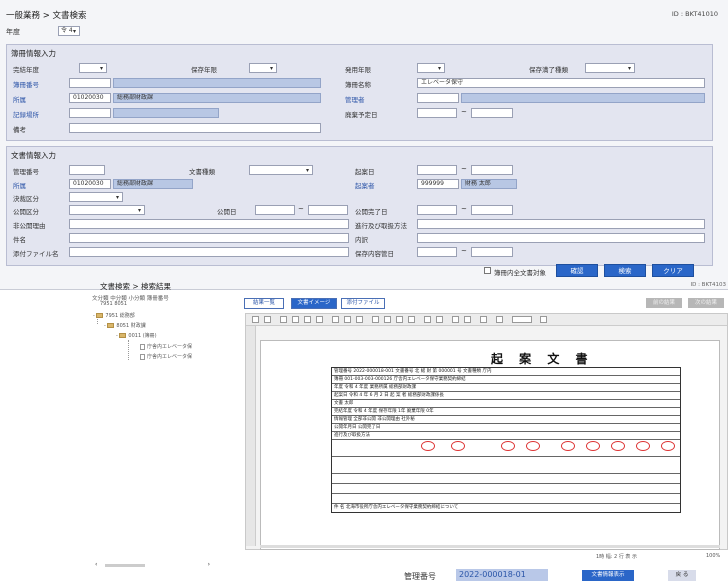 The height and width of the screenshot is (583, 728). I want to click on kian-bi-label: 起案日, so click(365, 172).